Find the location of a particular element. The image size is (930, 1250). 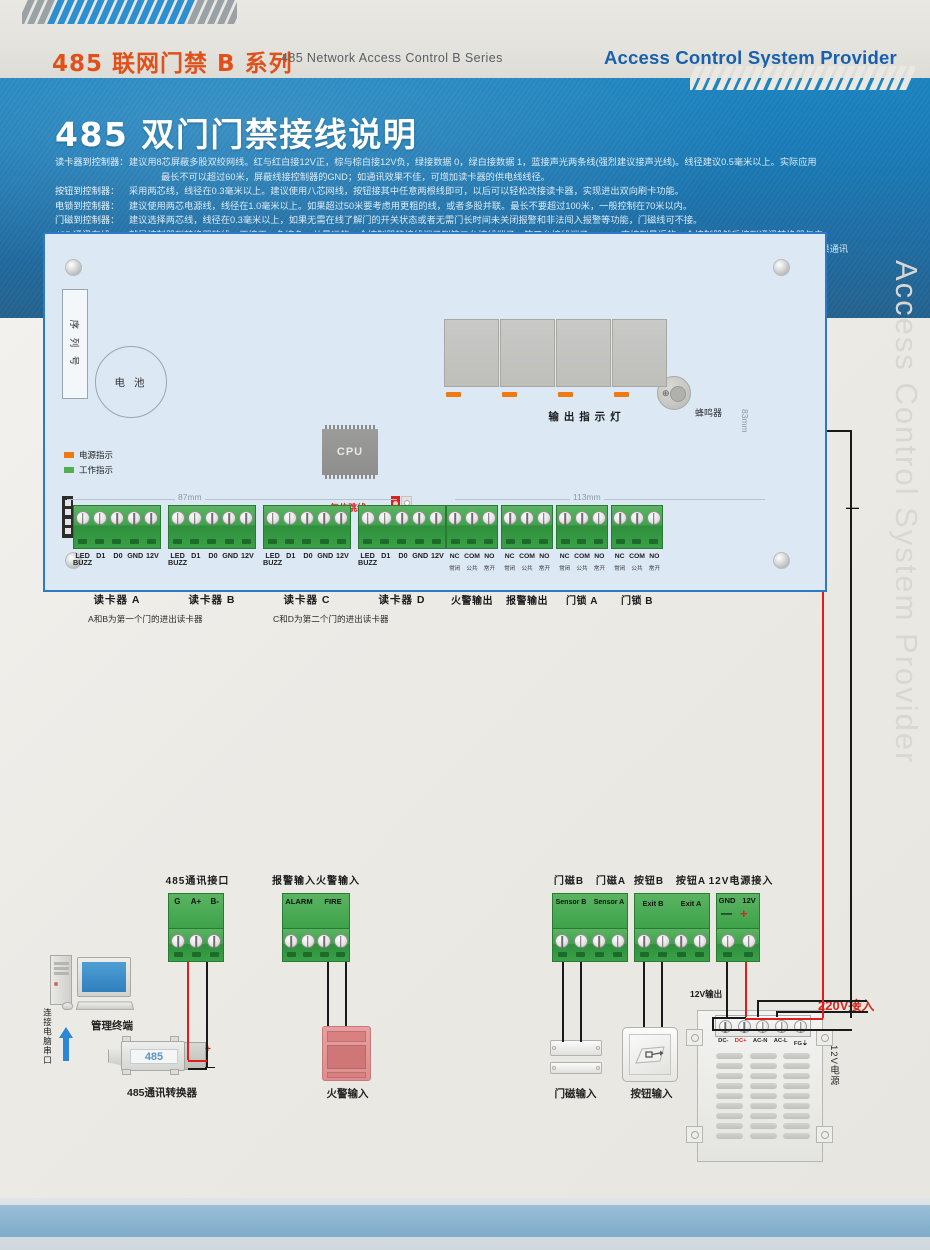

mount-hole is located at coordinates (781, 267).